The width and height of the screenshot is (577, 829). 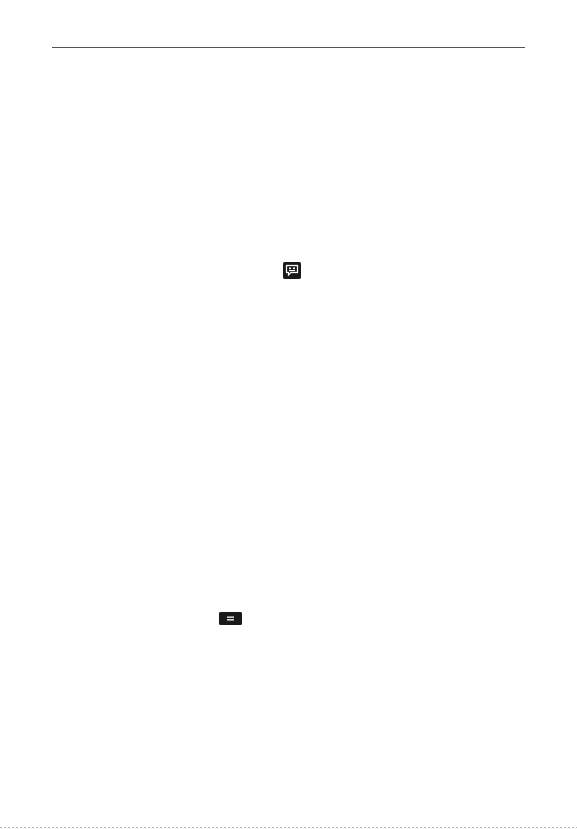 I want to click on menu-key-icon, so click(x=230, y=618).